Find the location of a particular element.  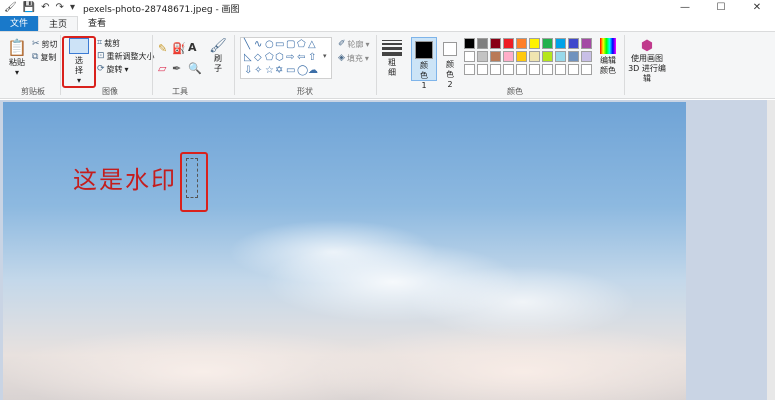

window-title: pexels-photo-28748671.jpeg - 画图 is located at coordinates (161, 9).